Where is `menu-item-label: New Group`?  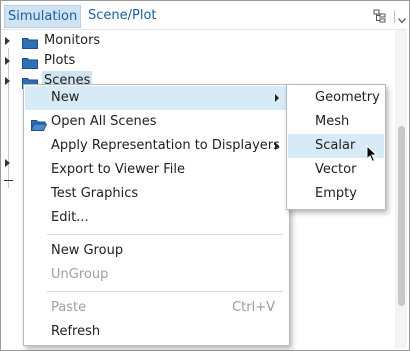 menu-item-label: New Group is located at coordinates (87, 250).